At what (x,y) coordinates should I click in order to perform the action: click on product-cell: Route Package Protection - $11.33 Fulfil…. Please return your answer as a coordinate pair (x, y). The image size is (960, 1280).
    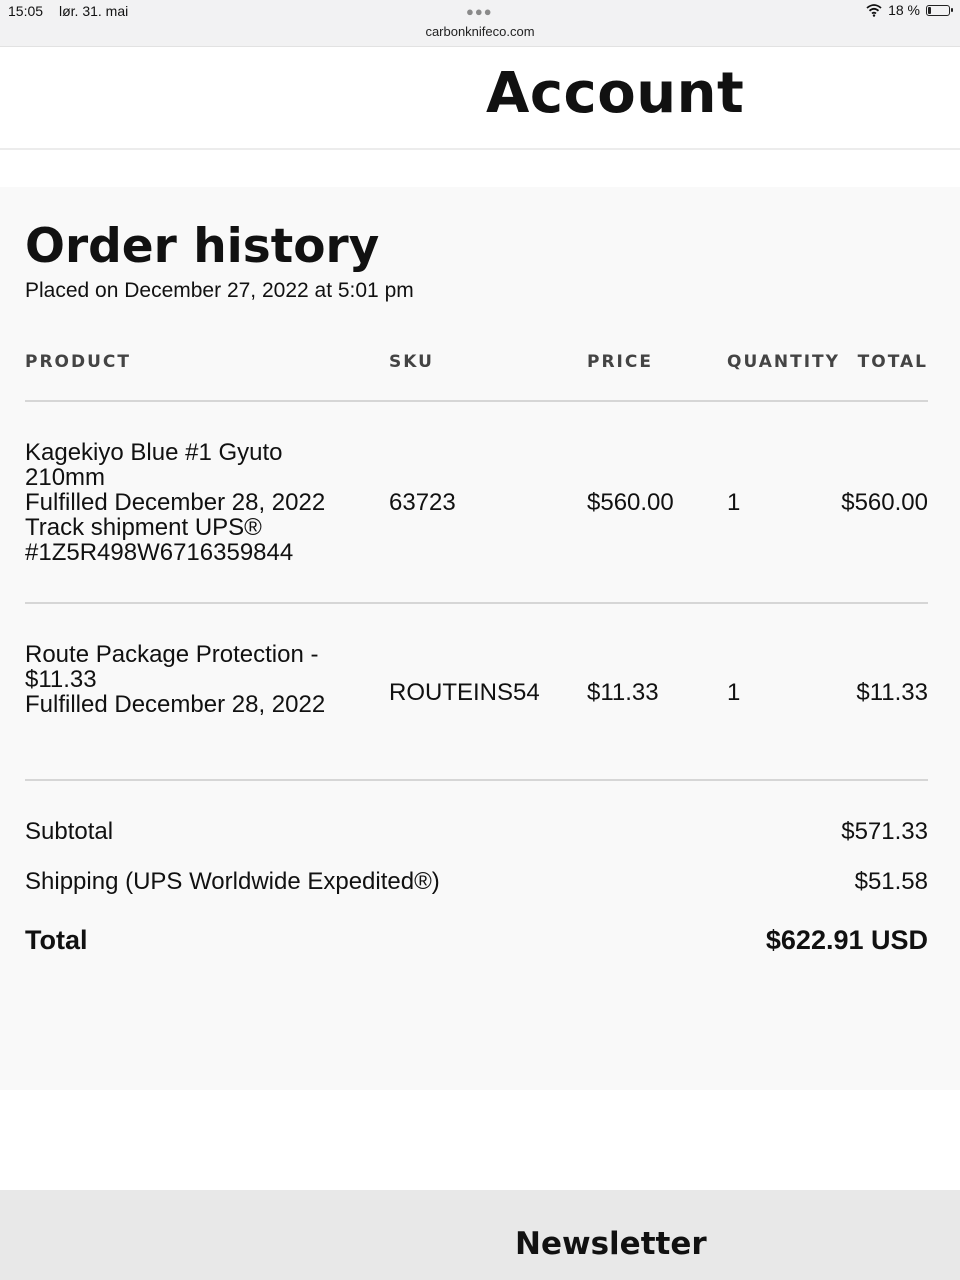
    Looking at the image, I should click on (190, 679).